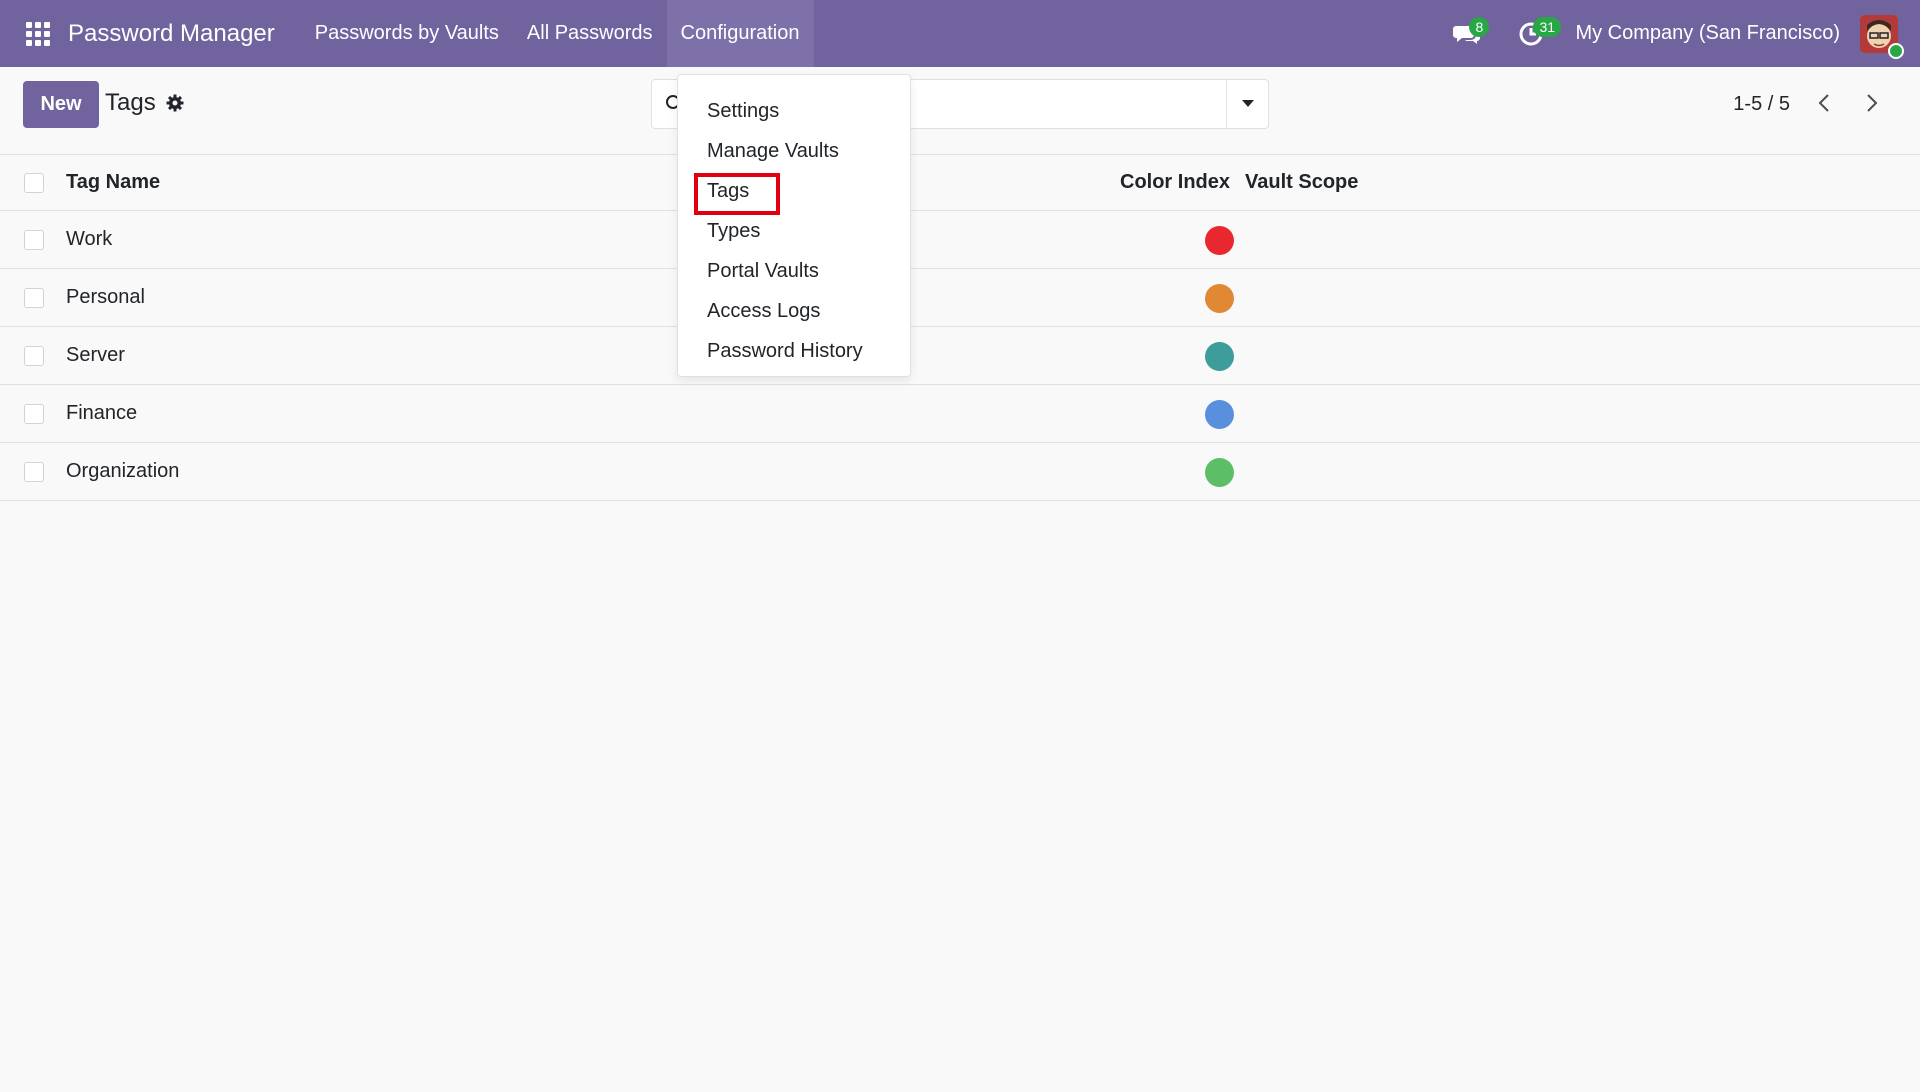 This screenshot has height=1092, width=1920. I want to click on column-header-tag-name: Tag Name, so click(113, 182).